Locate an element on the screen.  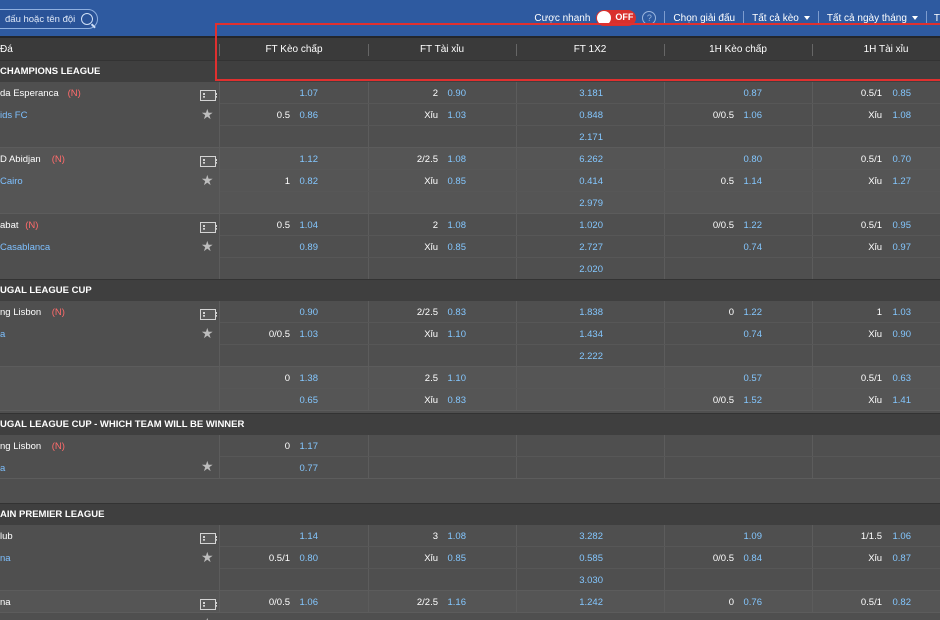
odds-value: 3.282 is located at coordinates (591, 536).